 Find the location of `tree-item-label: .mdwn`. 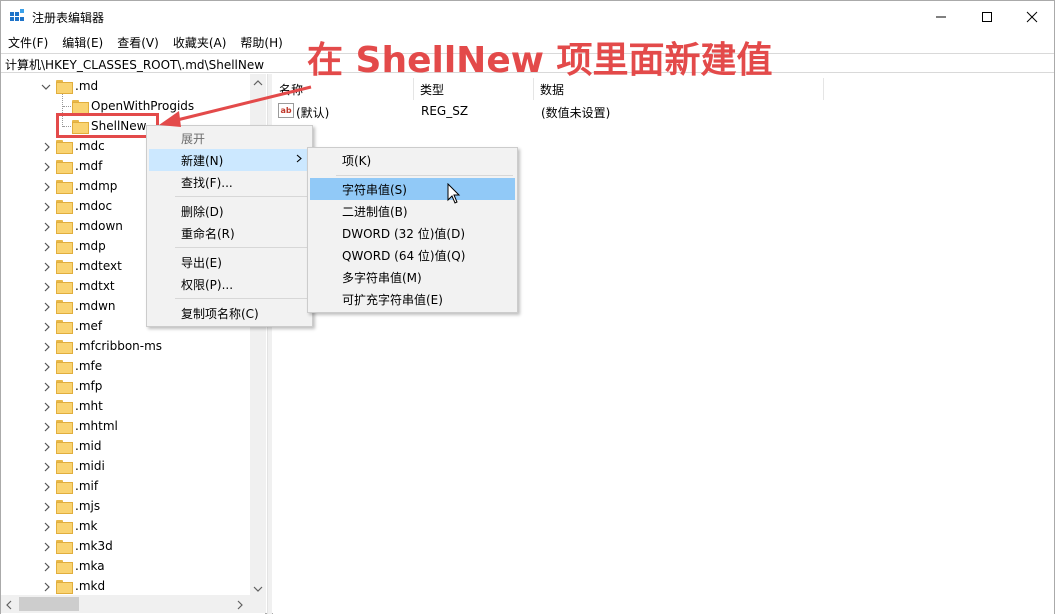

tree-item-label: .mdwn is located at coordinates (95, 306).